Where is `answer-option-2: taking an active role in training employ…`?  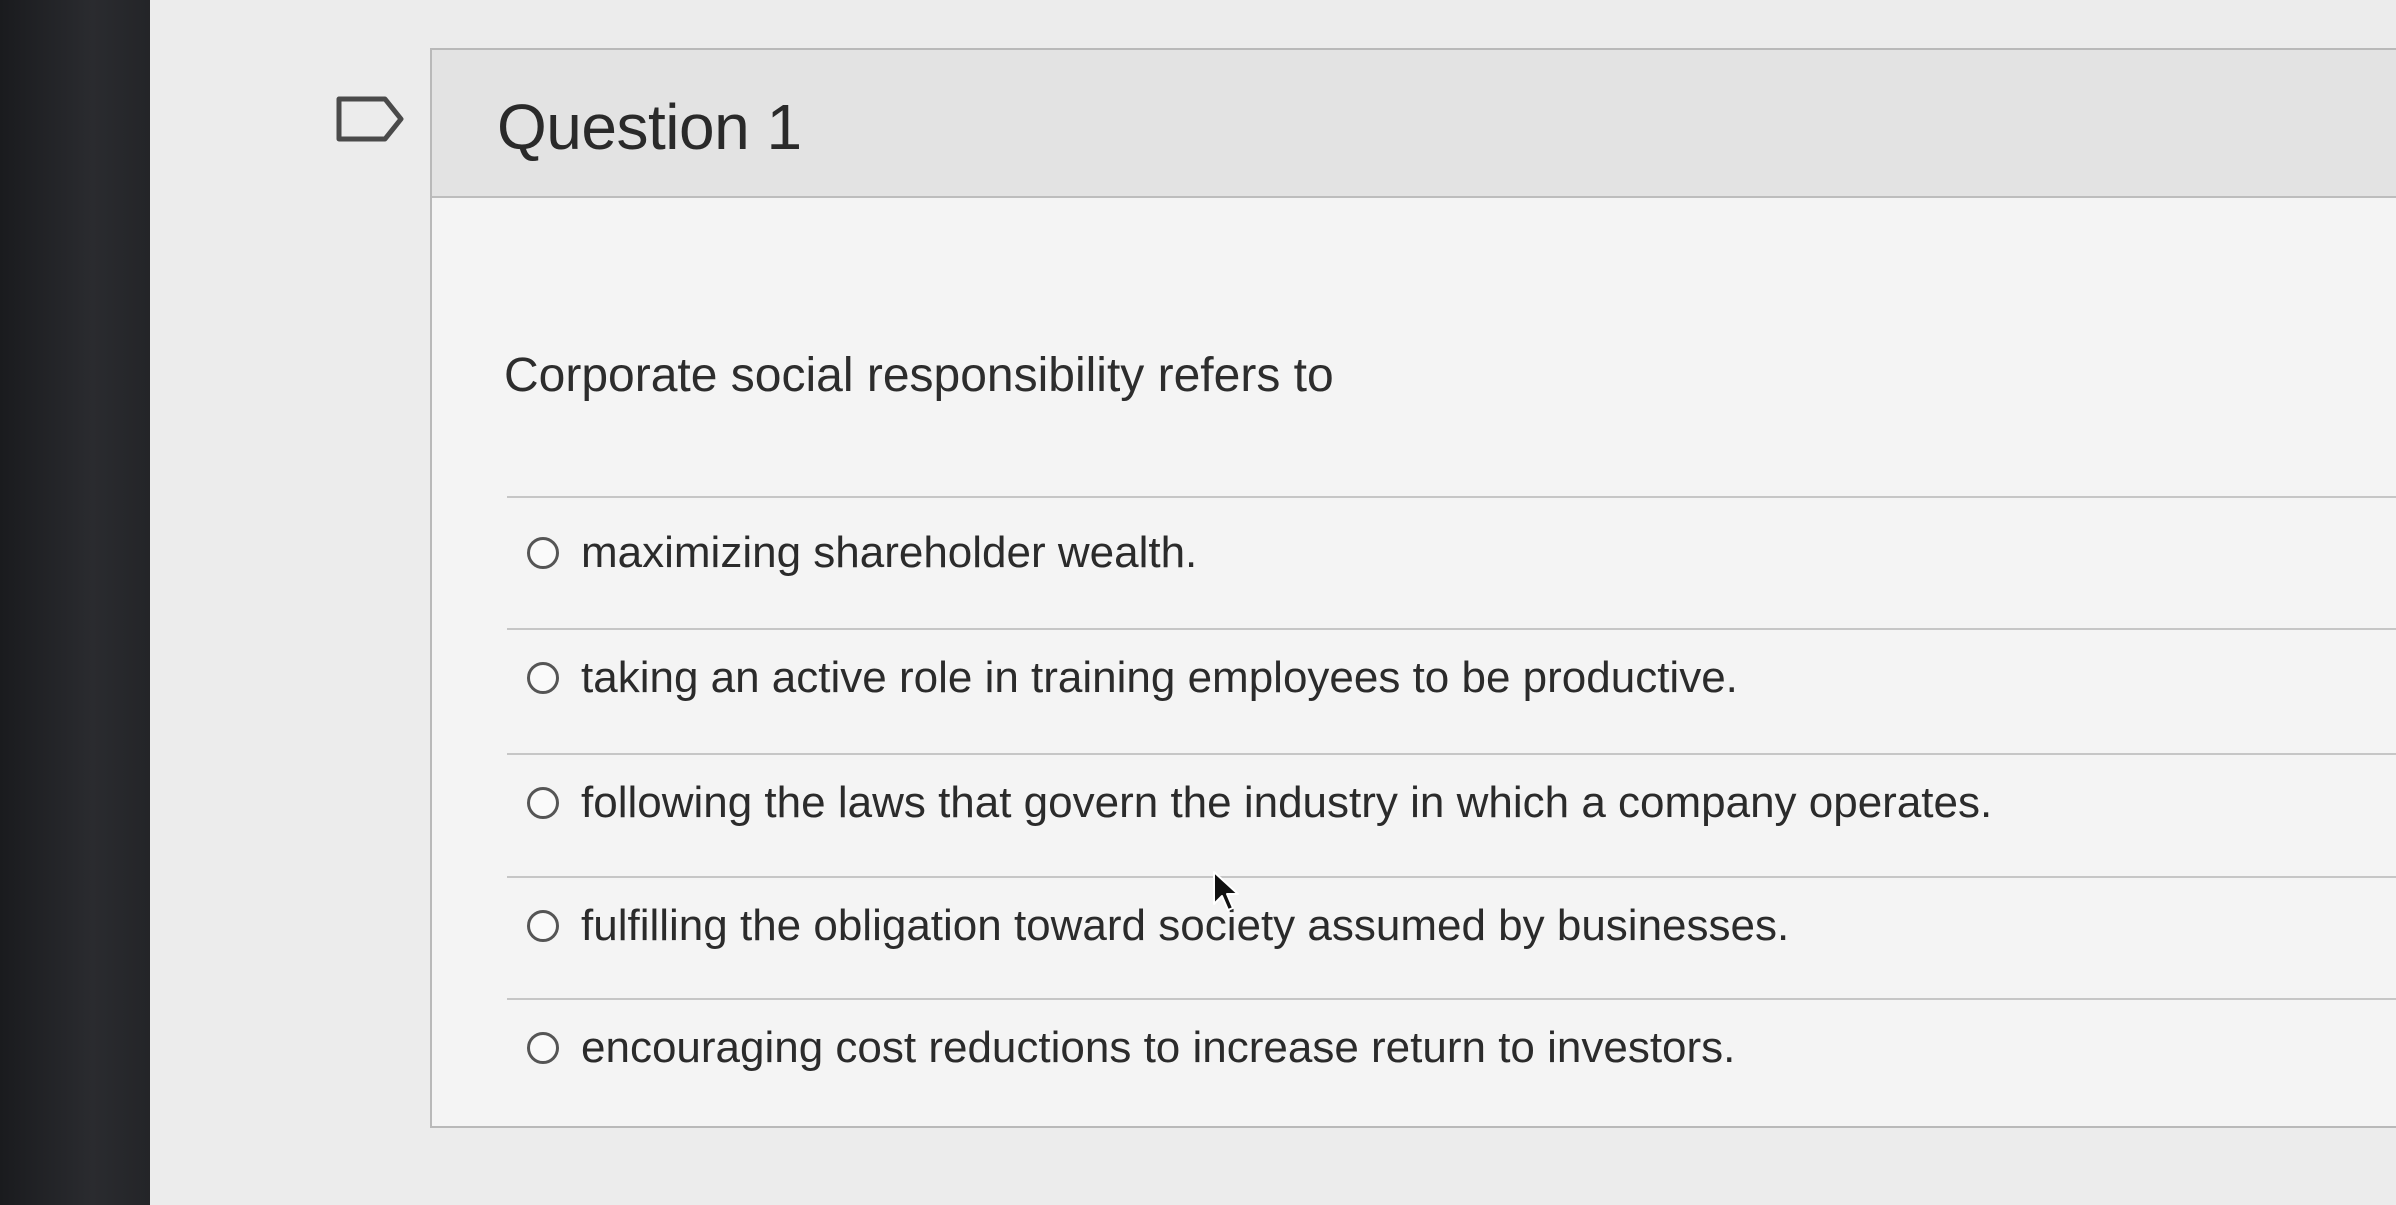
answer-option-2: taking an active role in training employ… is located at coordinates (1427, 678).